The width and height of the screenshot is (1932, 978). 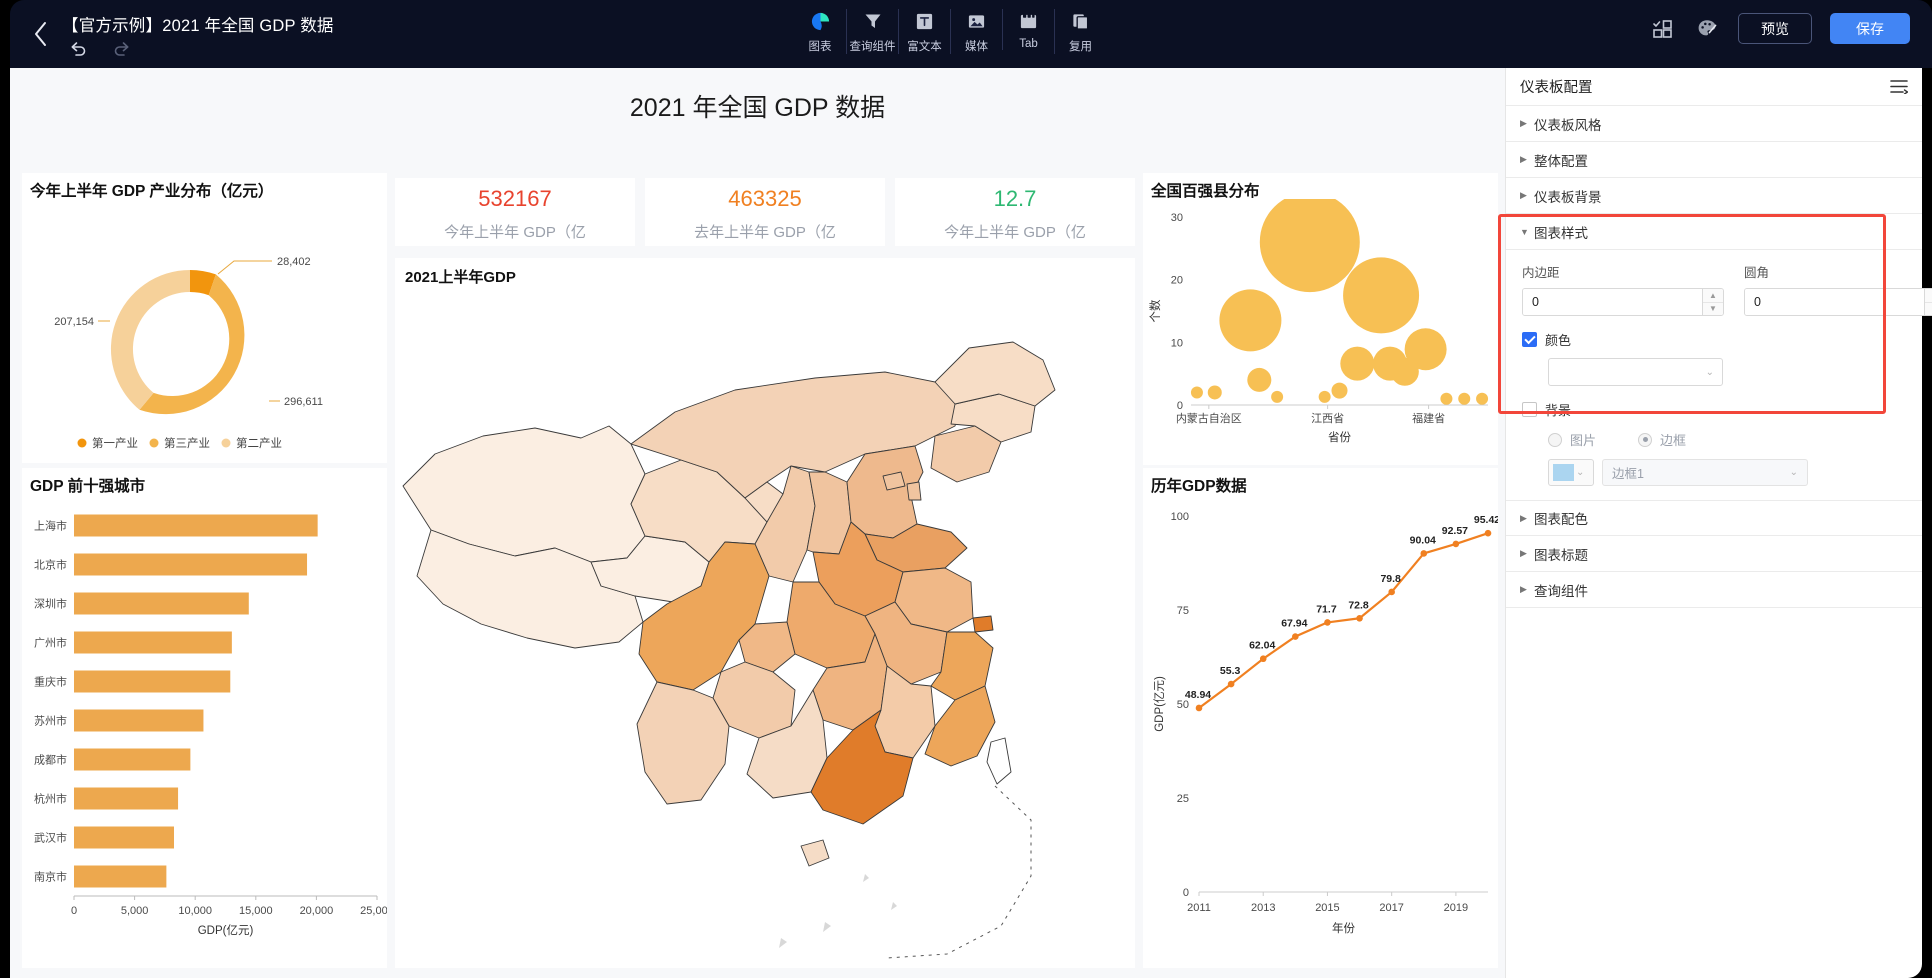 What do you see at coordinates (1561, 519) in the screenshot?
I see `section-chart-palette-label: 图表配色` at bounding box center [1561, 519].